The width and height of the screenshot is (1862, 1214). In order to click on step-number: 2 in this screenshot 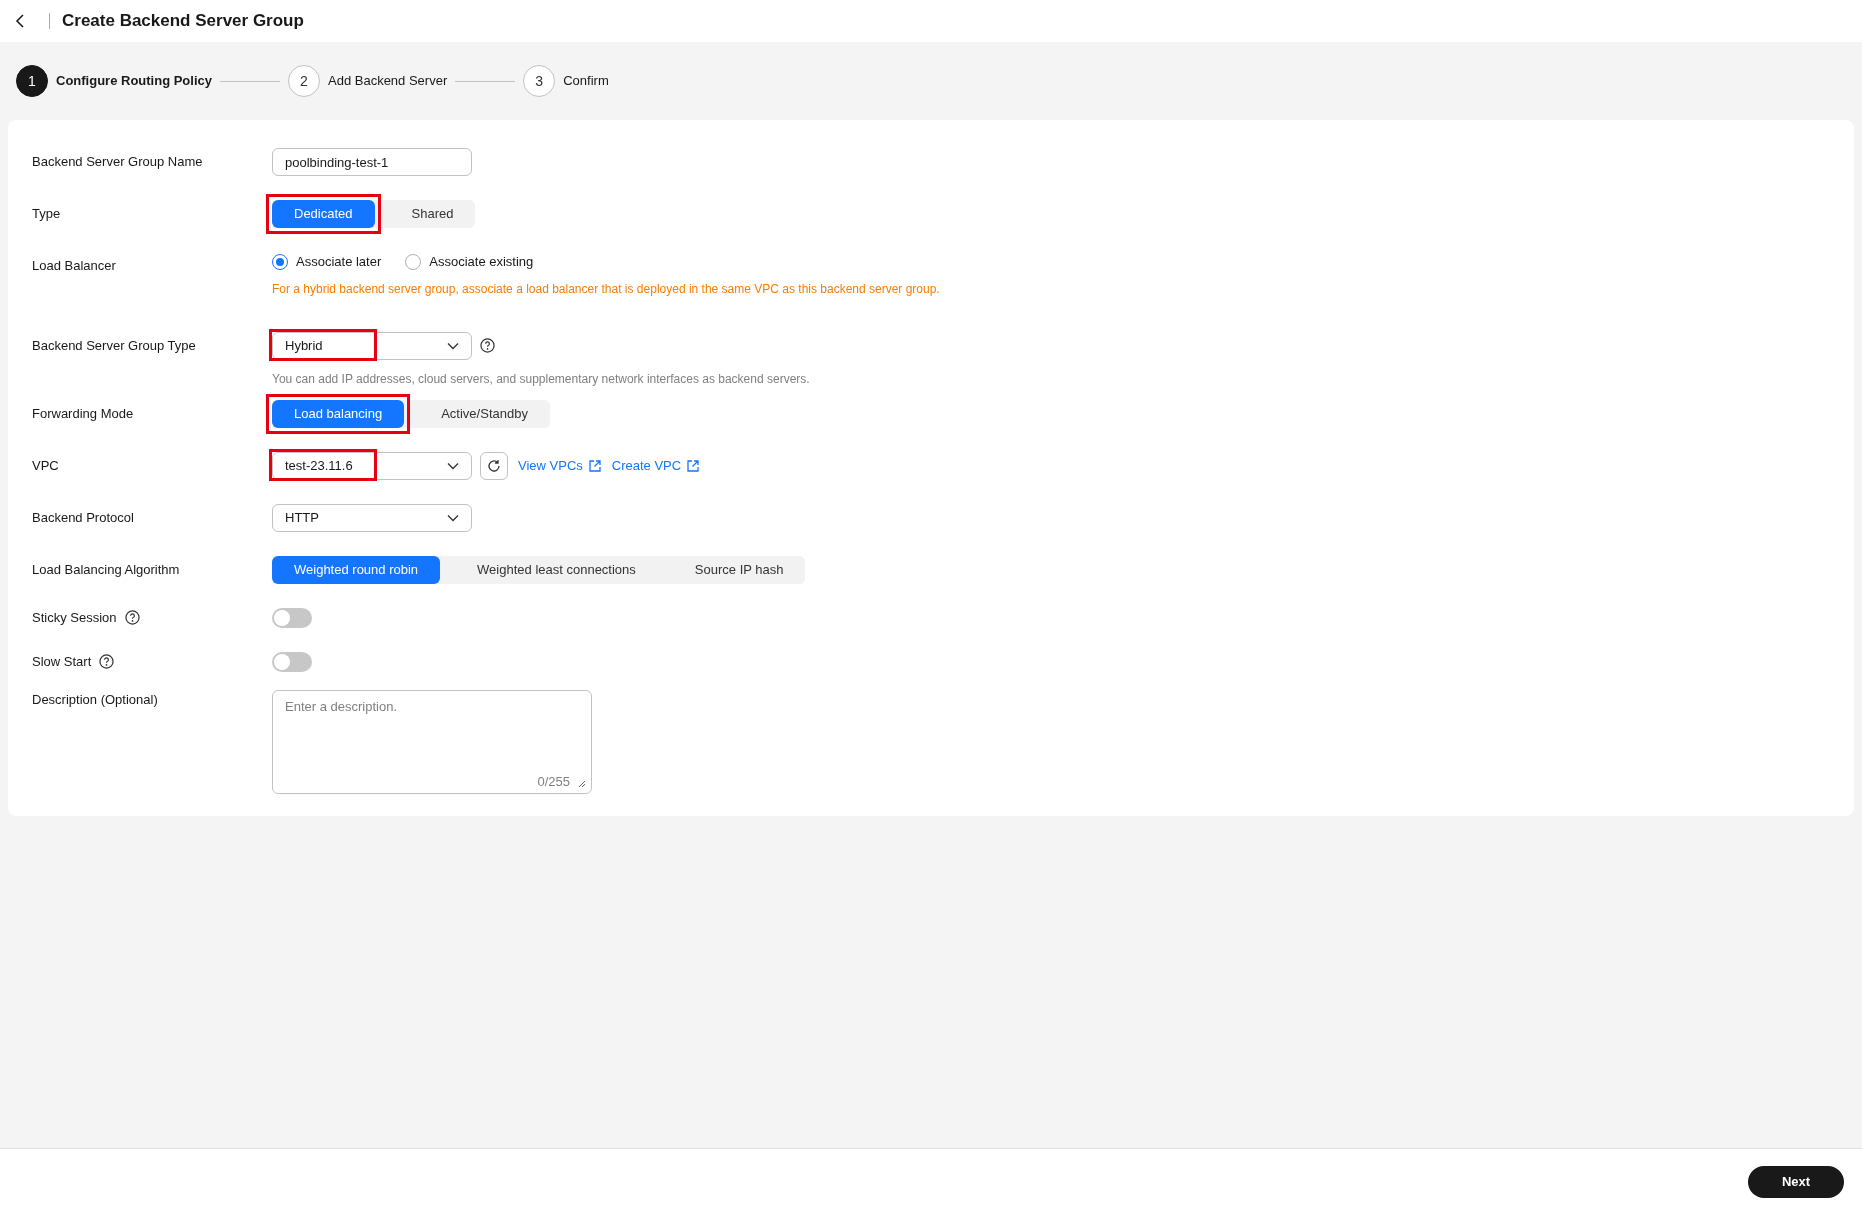, I will do `click(304, 81)`.